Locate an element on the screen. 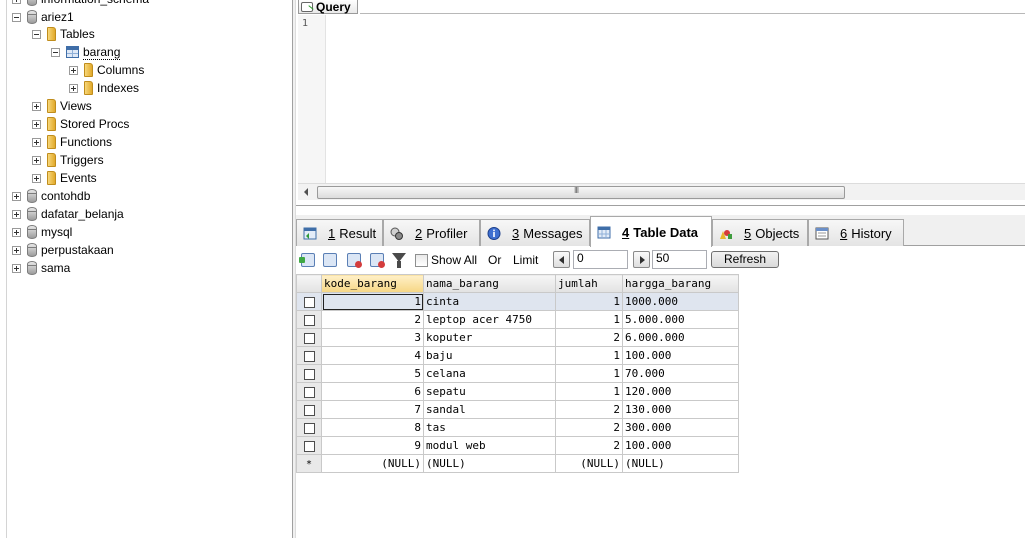  grid-cell: 6.000.000 is located at coordinates (680, 337).